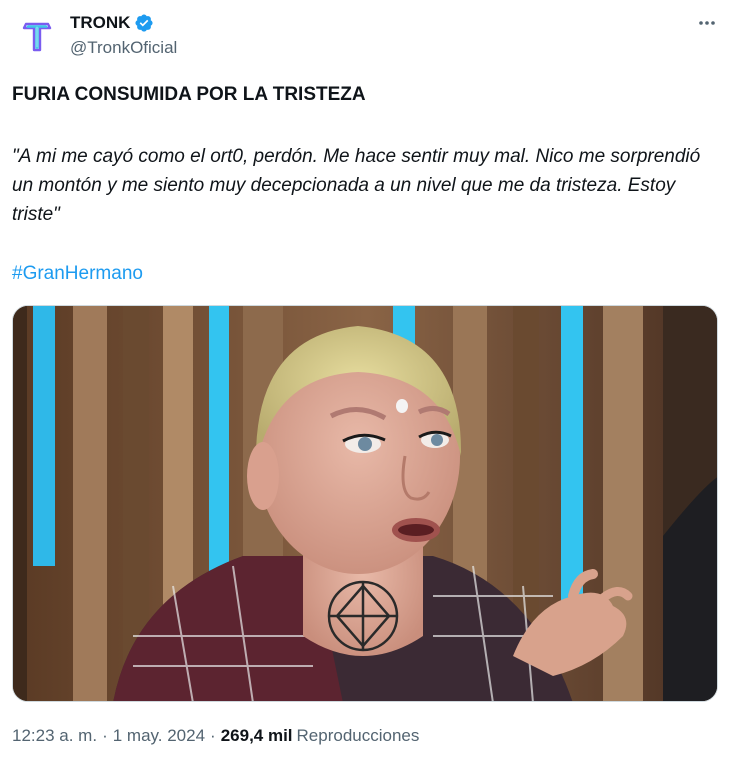 This screenshot has height=757, width=737. I want to click on views-count: 269,4 mil, so click(256, 735).